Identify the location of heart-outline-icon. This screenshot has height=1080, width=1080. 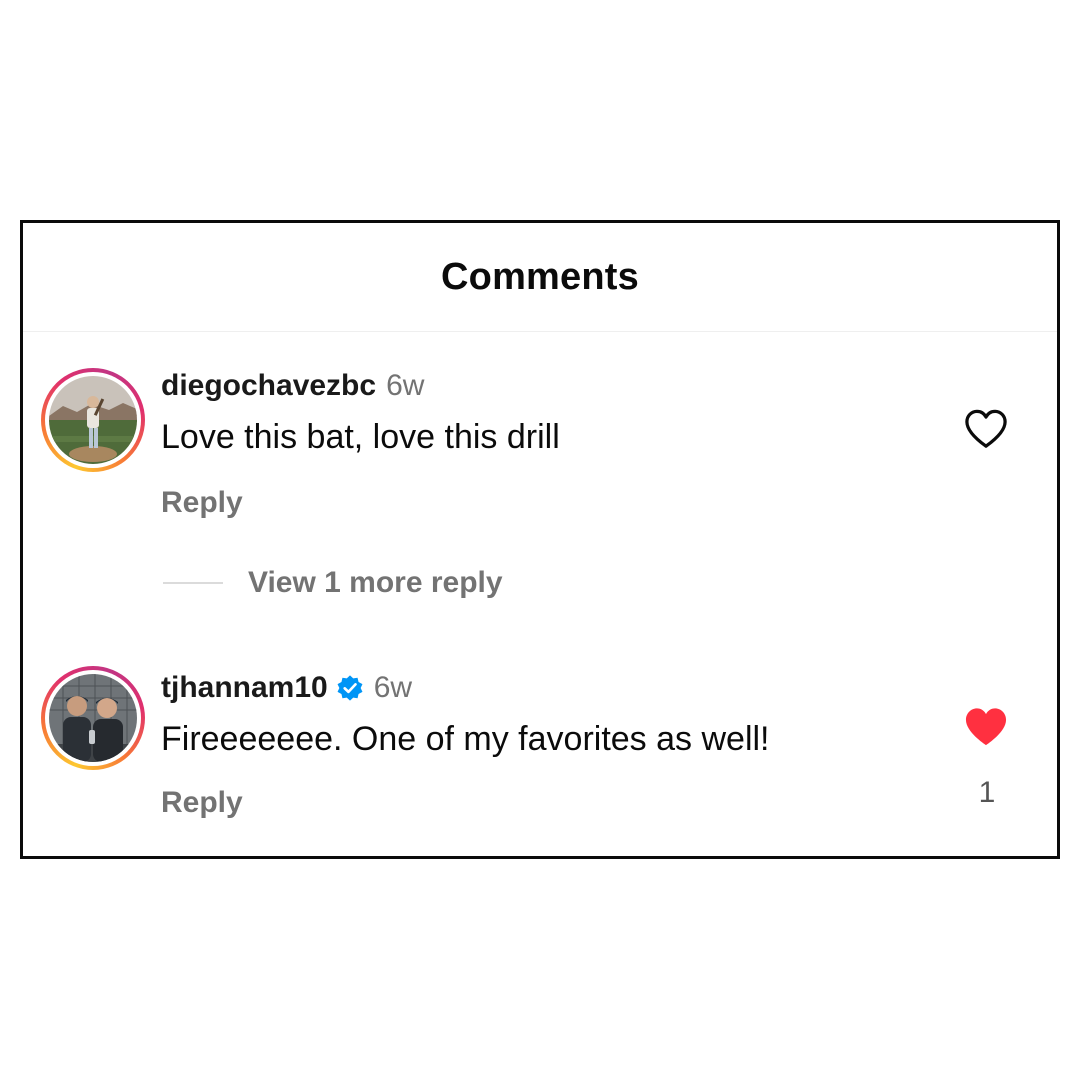
(986, 429).